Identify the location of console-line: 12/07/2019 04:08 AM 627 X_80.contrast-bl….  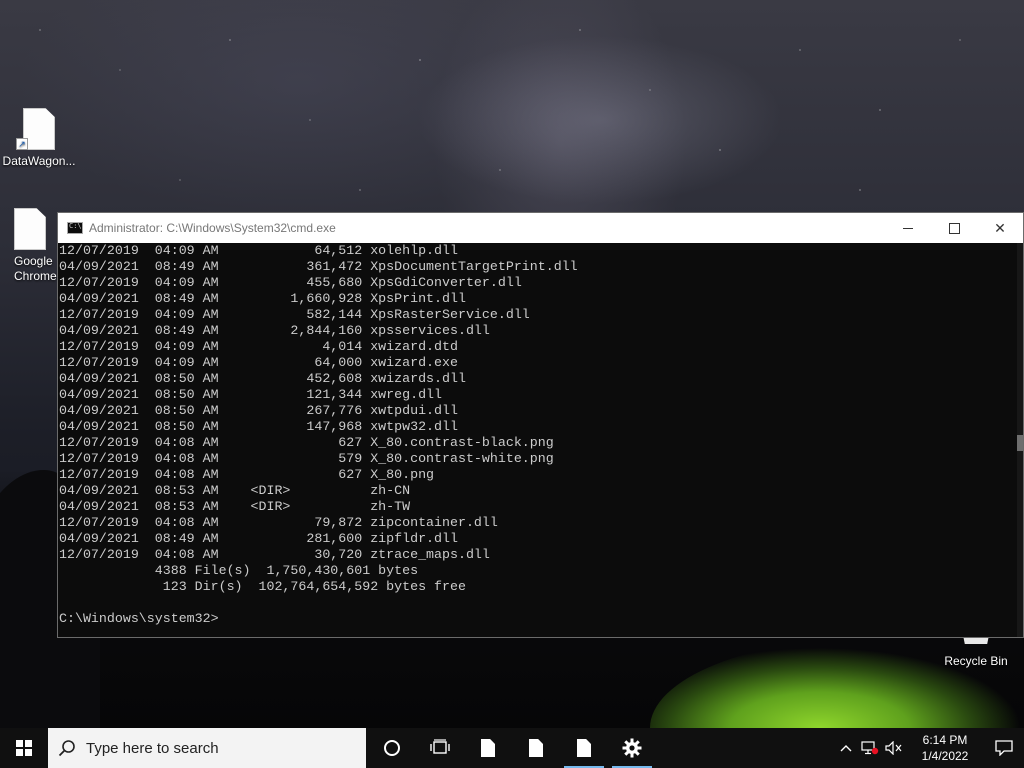
(306, 442).